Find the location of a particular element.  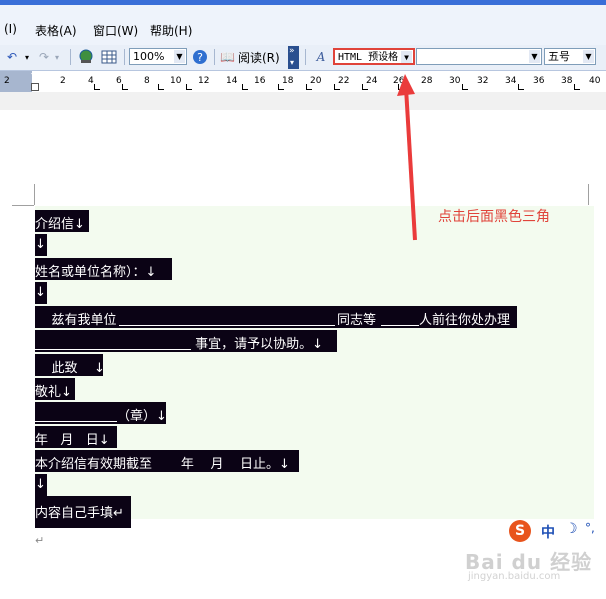

help-icon: ? is located at coordinates (200, 57).